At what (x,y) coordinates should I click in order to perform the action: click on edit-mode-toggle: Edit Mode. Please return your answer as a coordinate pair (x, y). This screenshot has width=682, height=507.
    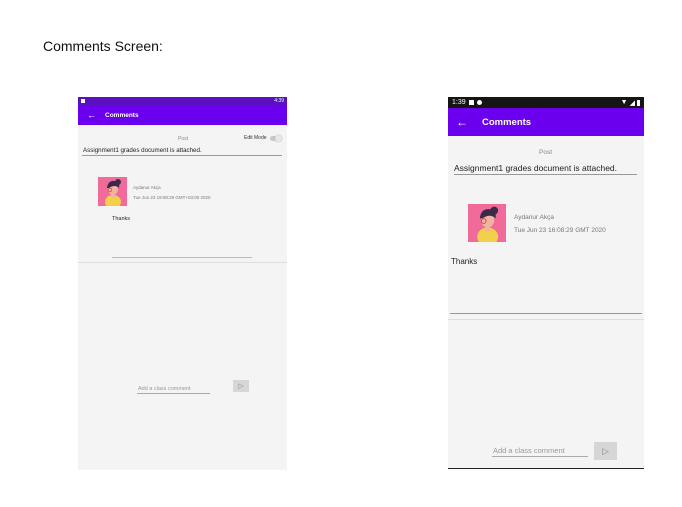
    Looking at the image, I should click on (263, 138).